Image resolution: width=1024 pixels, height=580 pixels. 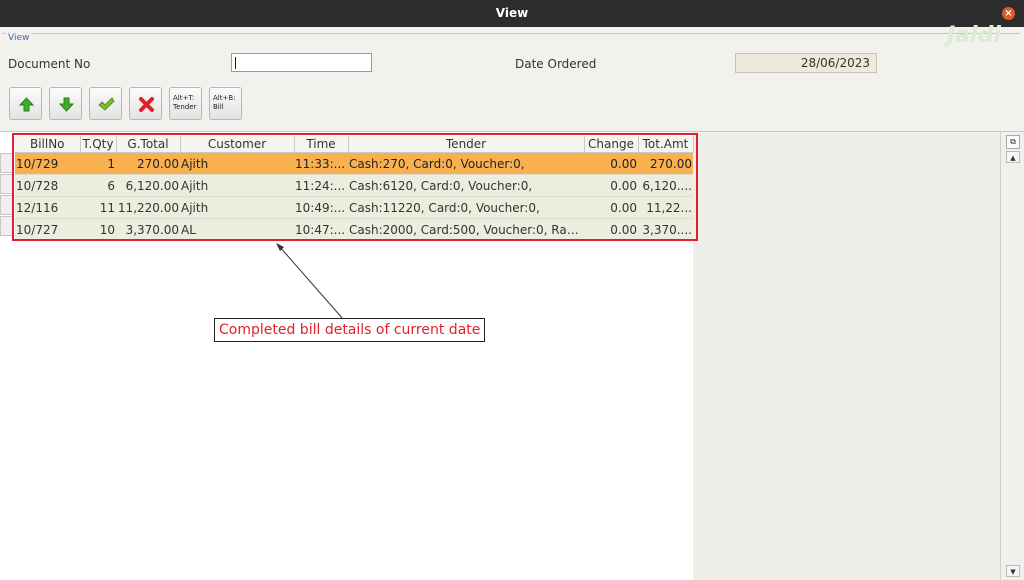 What do you see at coordinates (1013, 157) in the screenshot?
I see `scroll-up-icon: ▲` at bounding box center [1013, 157].